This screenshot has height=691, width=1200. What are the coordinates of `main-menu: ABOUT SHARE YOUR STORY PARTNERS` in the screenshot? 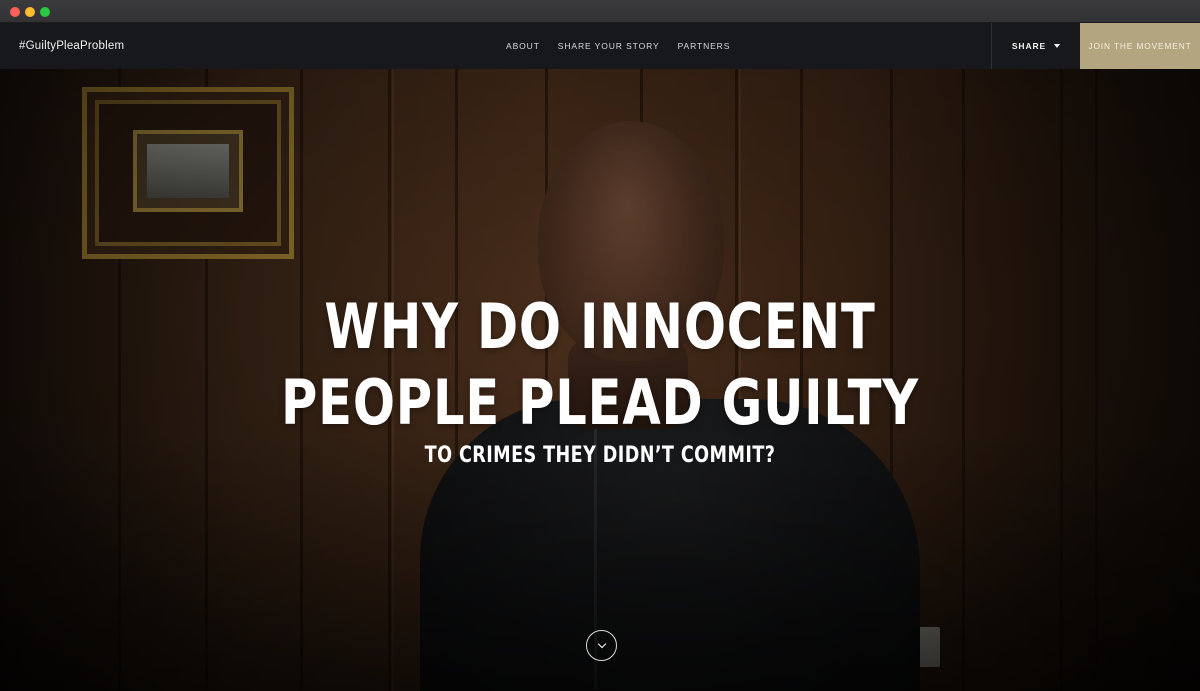 It's located at (618, 46).